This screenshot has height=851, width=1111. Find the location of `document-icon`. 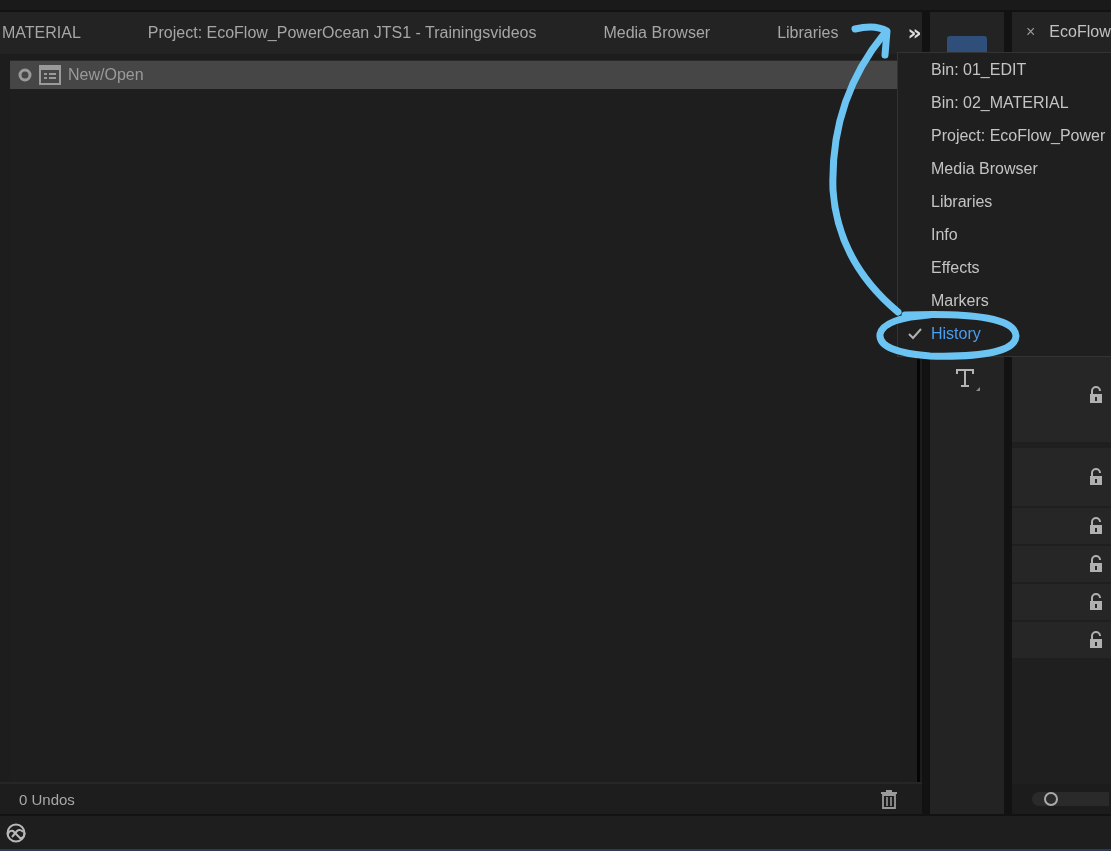

document-icon is located at coordinates (50, 75).